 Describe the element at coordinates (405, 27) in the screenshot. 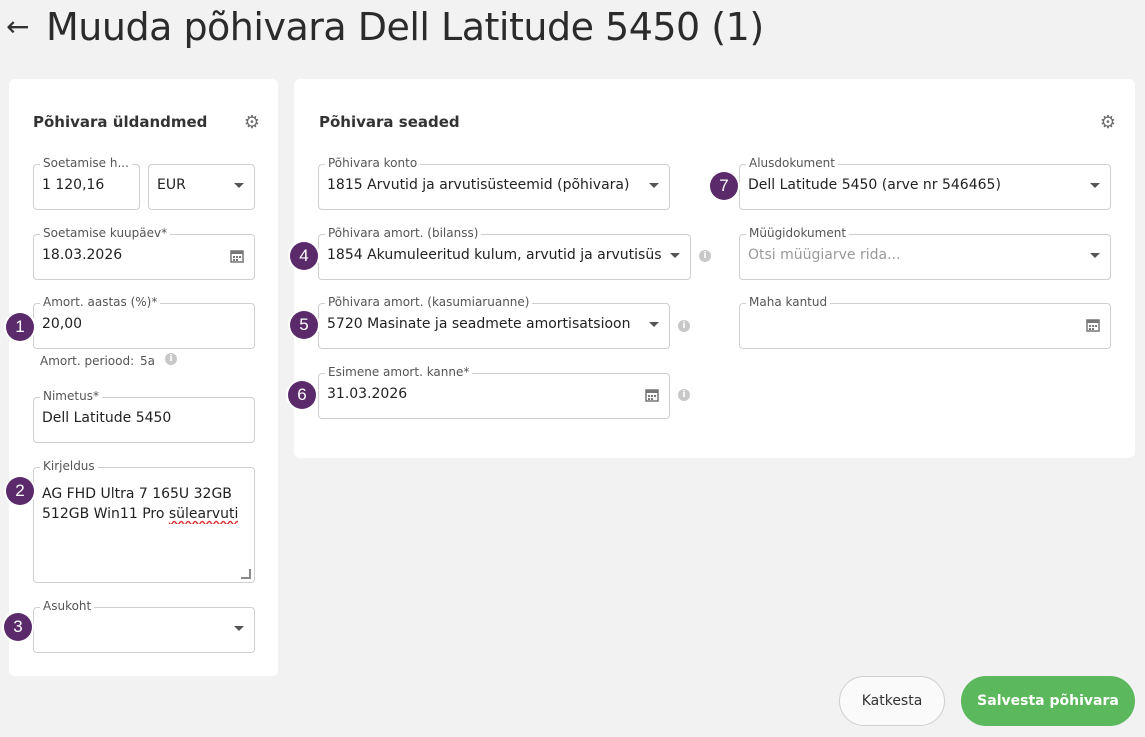

I see `page-title: Muuda põhivara Dell Latitude 5450 (1)` at that location.